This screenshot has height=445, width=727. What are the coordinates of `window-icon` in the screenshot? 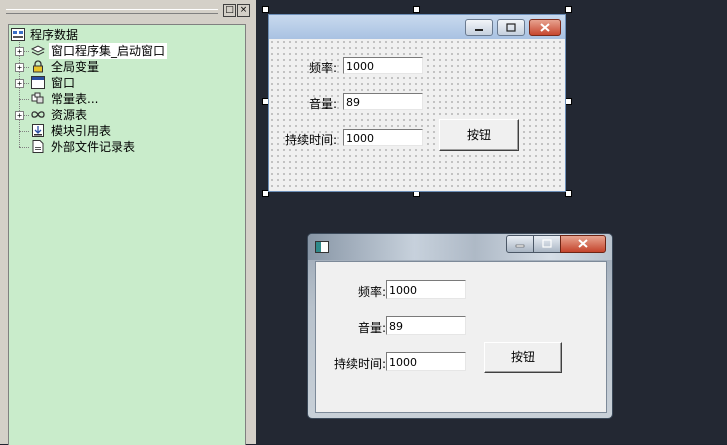 It's located at (38, 82).